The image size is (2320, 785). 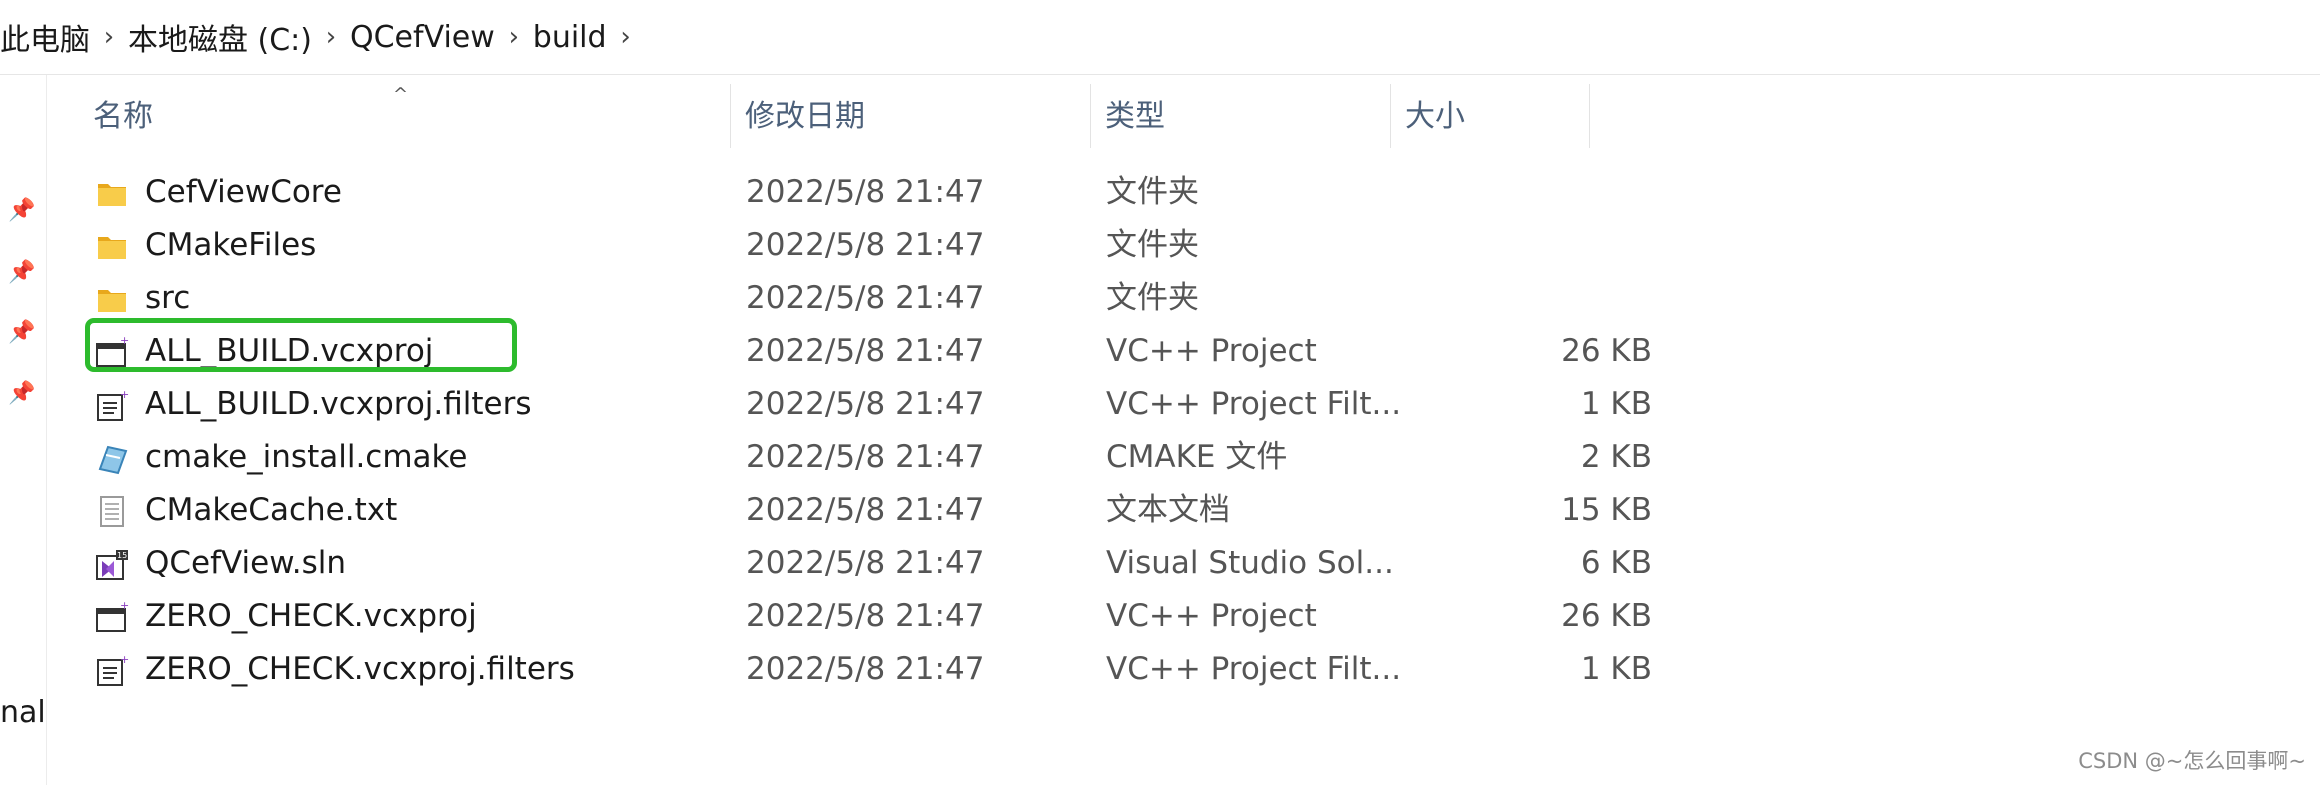 I want to click on list-item: CefViewCore 2022/5/8 21:47 文件夹, so click(x=842, y=192).